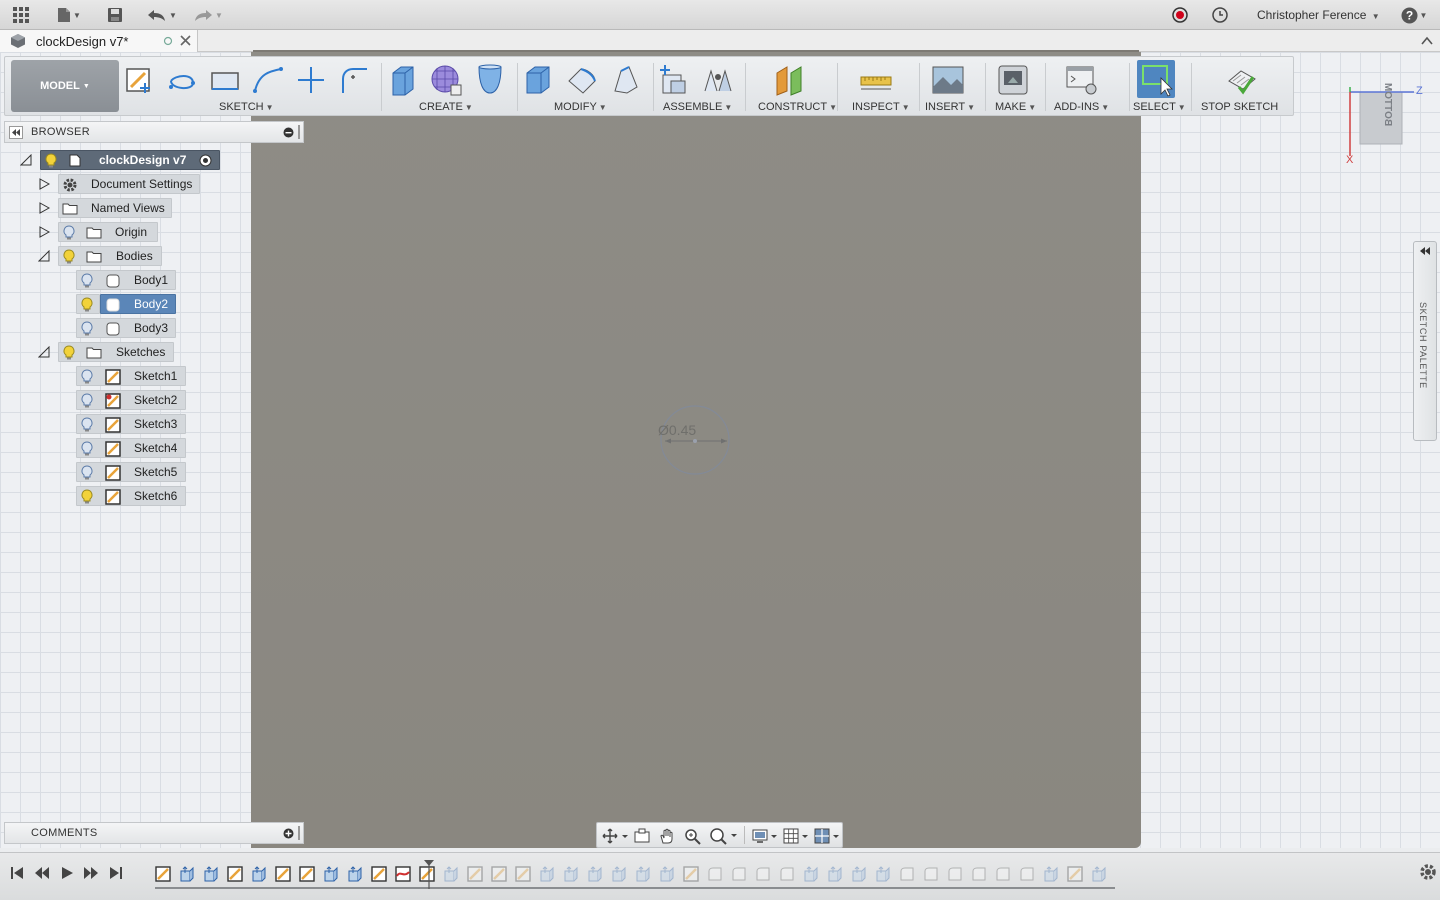 This screenshot has height=900, width=1440. Describe the element at coordinates (21, 15) in the screenshot. I see `app-grid-icon` at that location.